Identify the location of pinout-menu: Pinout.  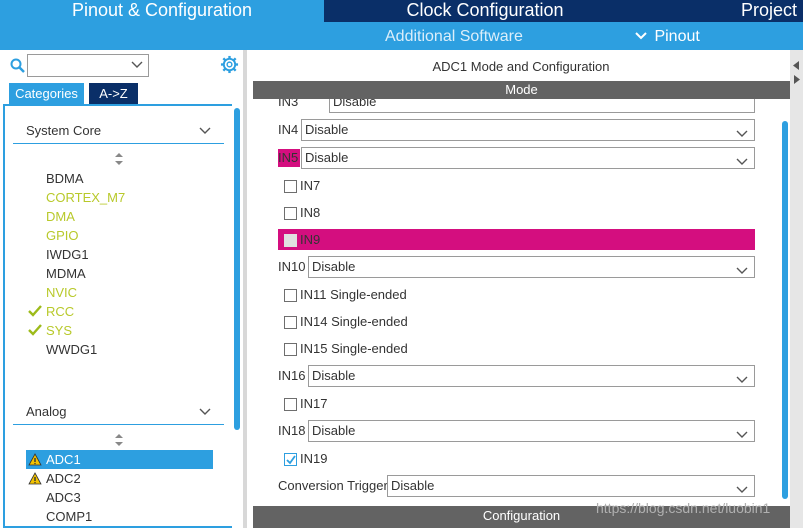
(667, 36).